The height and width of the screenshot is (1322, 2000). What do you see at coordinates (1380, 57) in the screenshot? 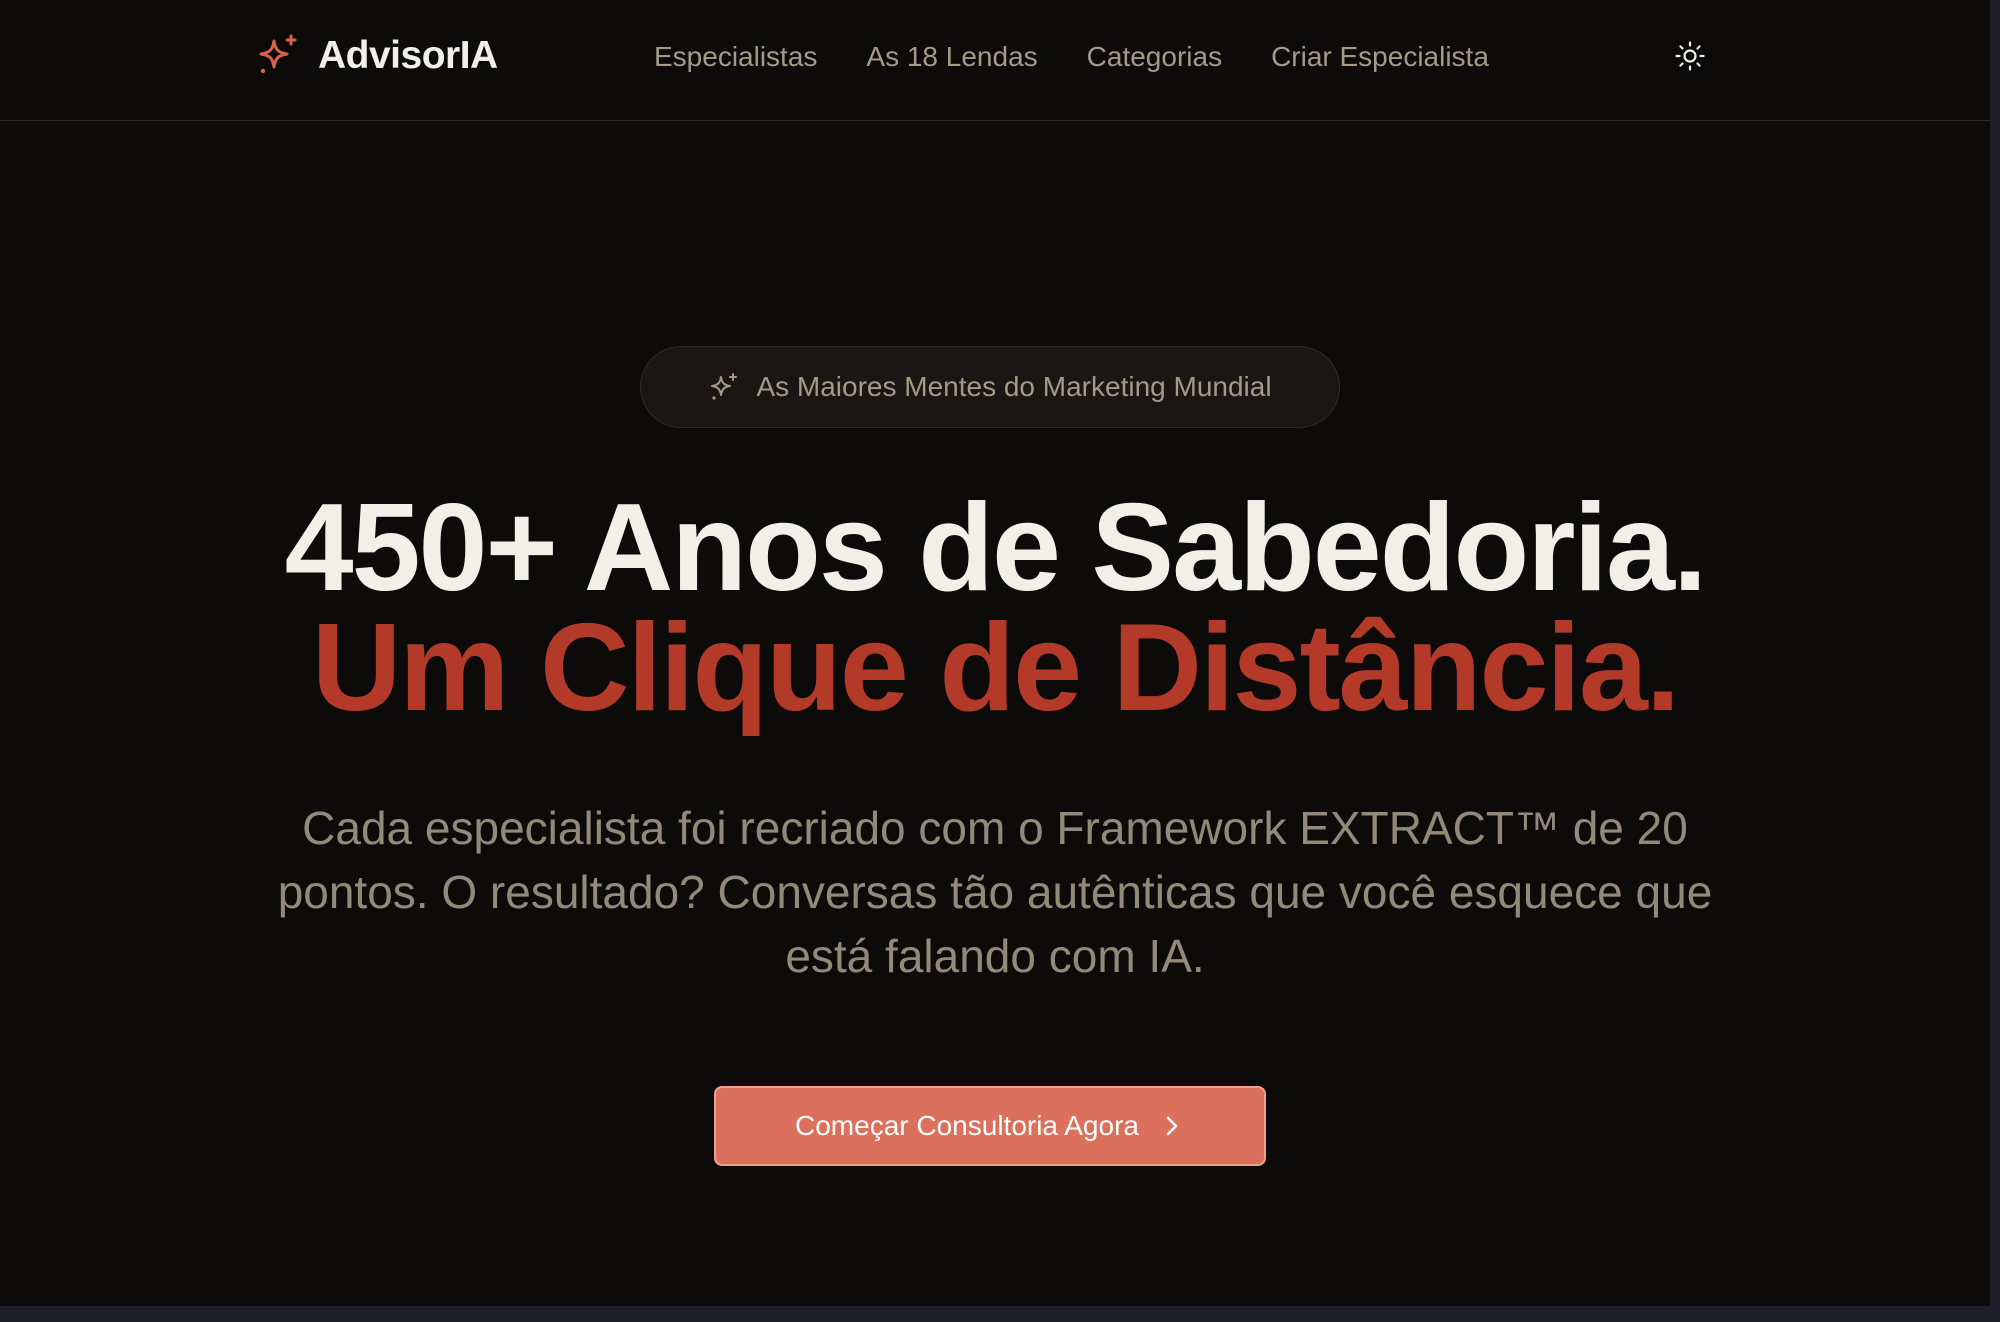
I see `nav-link-criar-especialista: Criar Especialista` at bounding box center [1380, 57].